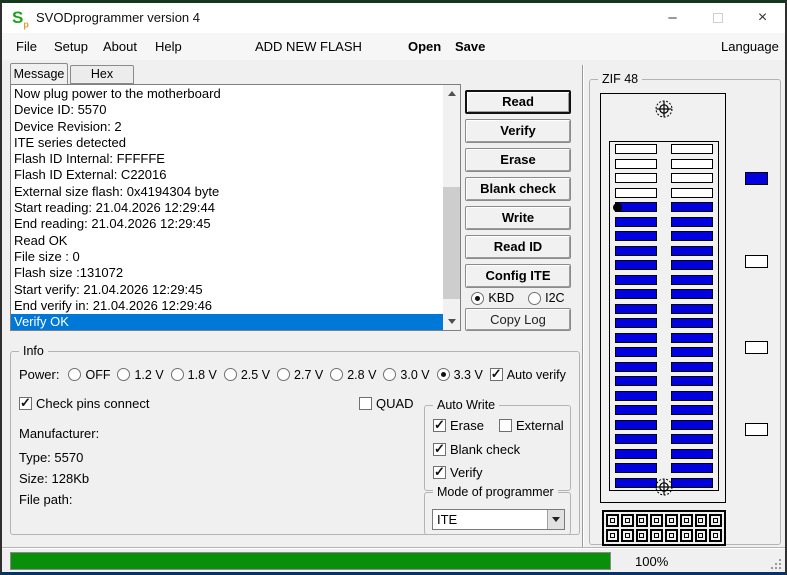 The height and width of the screenshot is (575, 787). What do you see at coordinates (762, 18) in the screenshot?
I see `close-button: ×` at bounding box center [762, 18].